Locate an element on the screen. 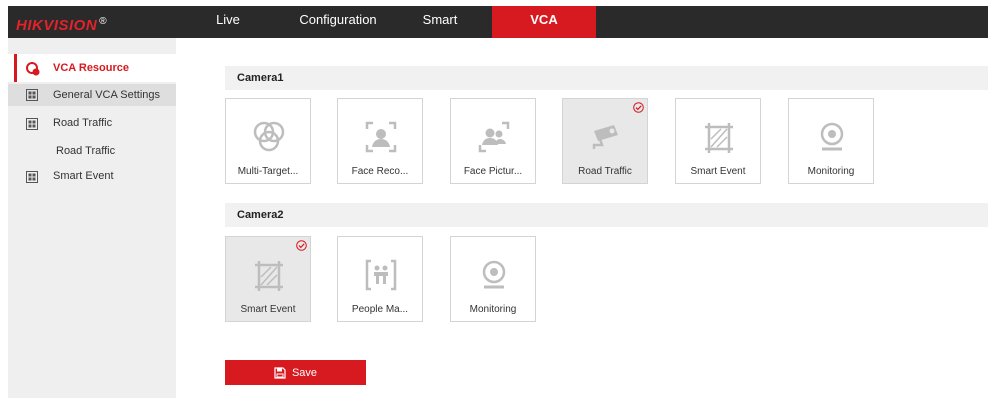 The image size is (988, 398). camera1-tile-smart-event: Smart Event is located at coordinates (718, 141).